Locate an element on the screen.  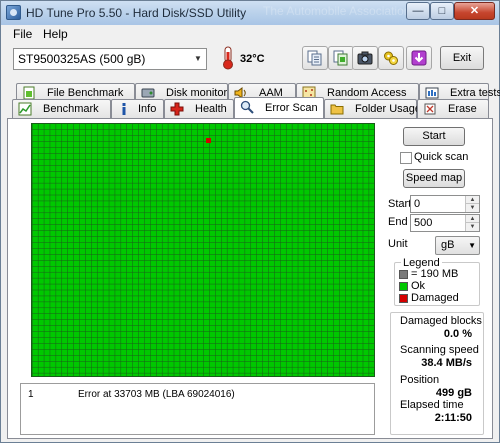
options-icon is located at coordinates (391, 58).